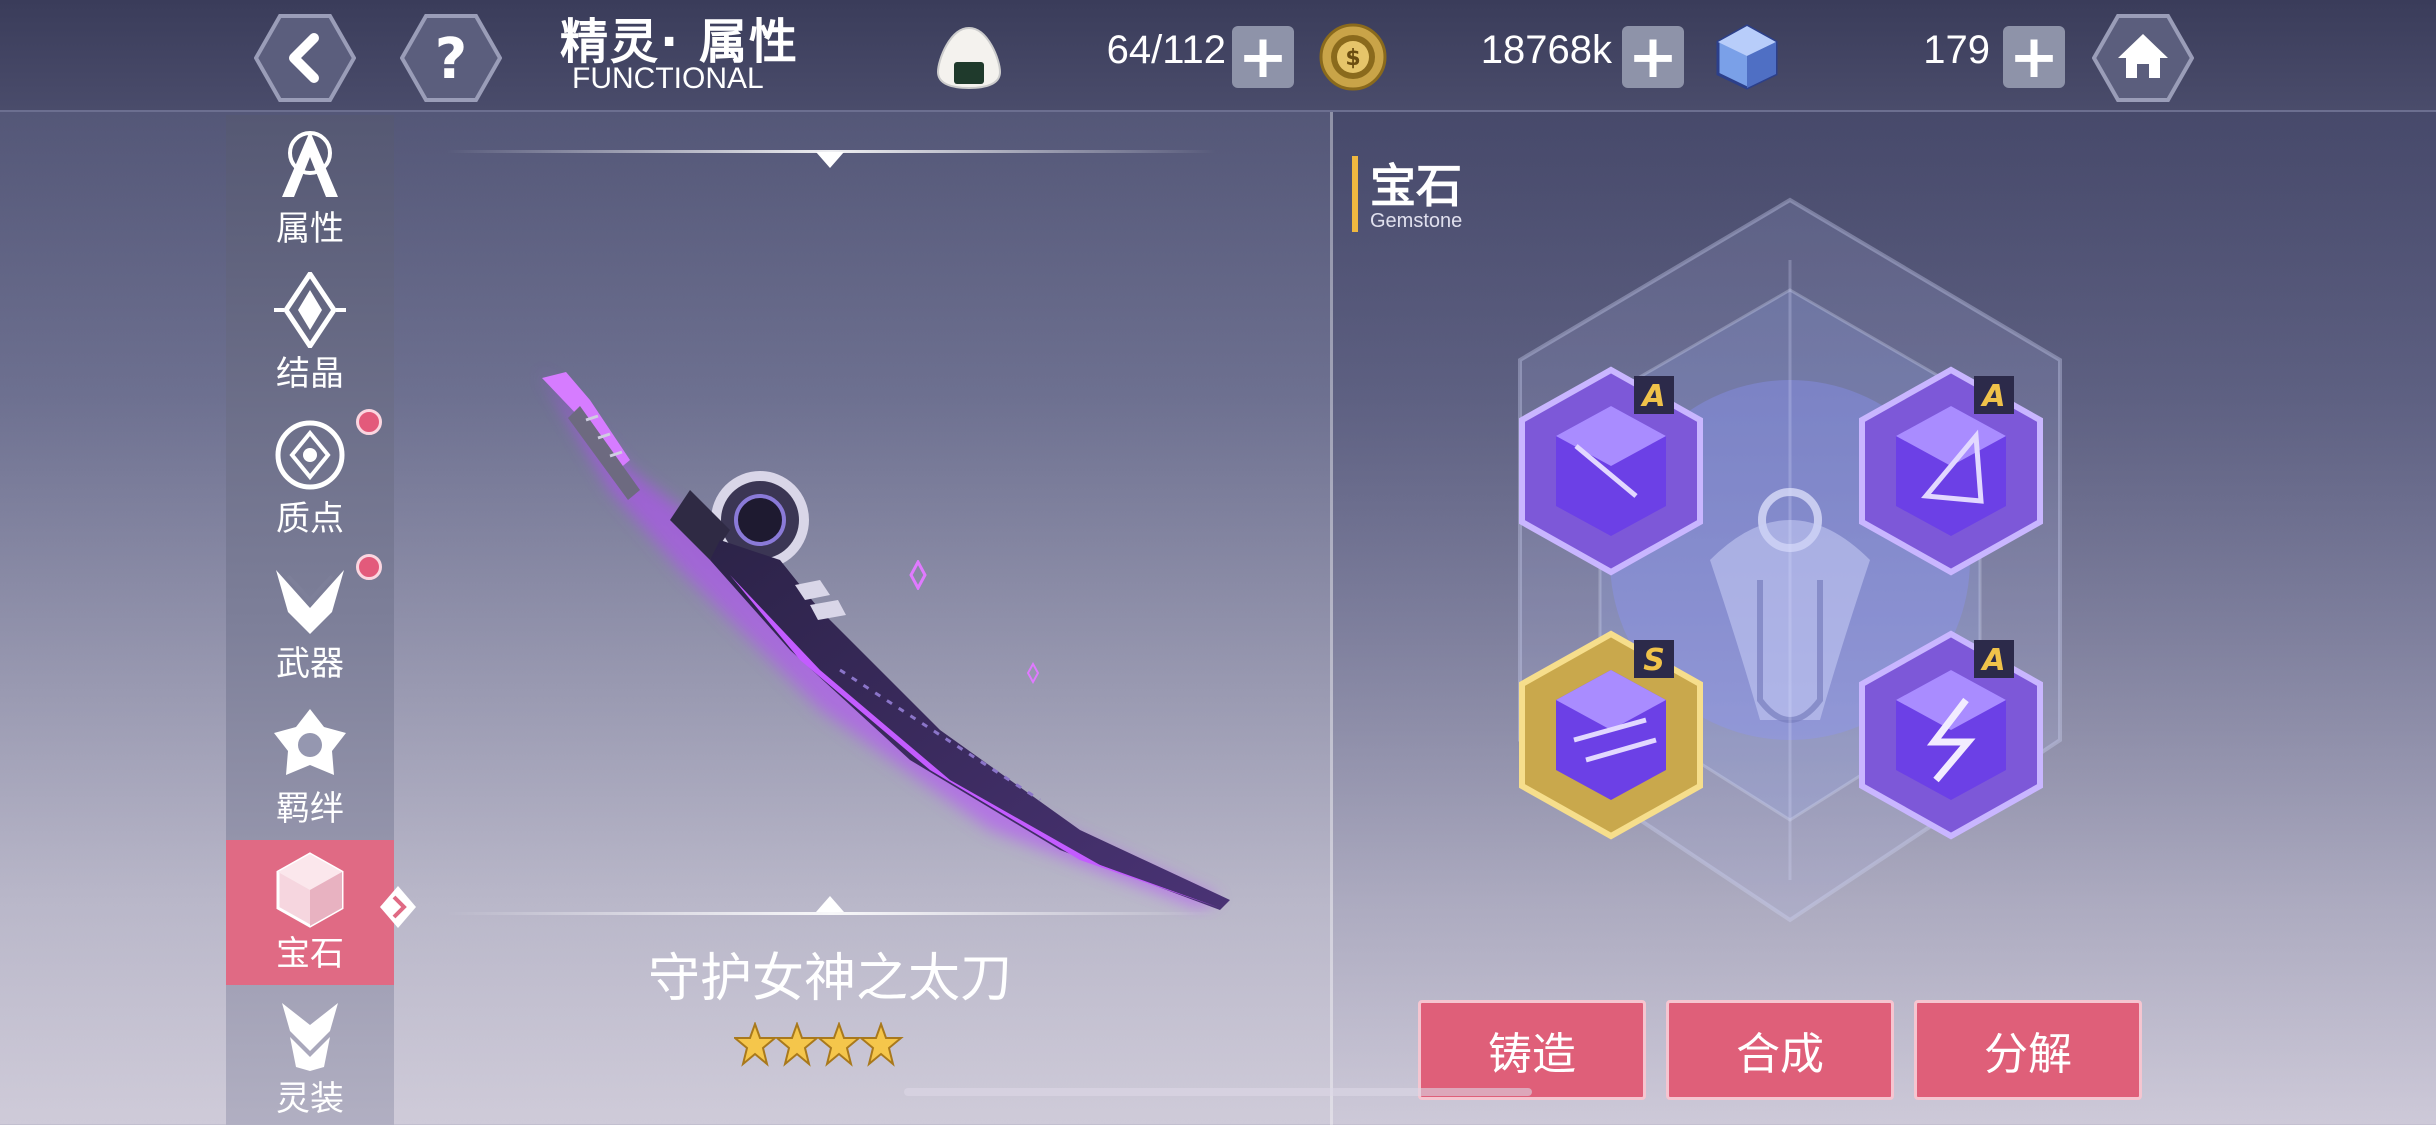 The width and height of the screenshot is (2436, 1125). What do you see at coordinates (310, 809) in the screenshot?
I see `sidebar-item-label: 羁绊` at bounding box center [310, 809].